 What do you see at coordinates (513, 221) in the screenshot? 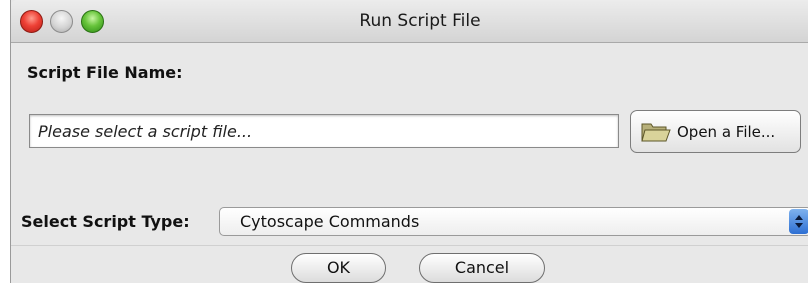
I see `script-type-select: Cytoscape Commands` at bounding box center [513, 221].